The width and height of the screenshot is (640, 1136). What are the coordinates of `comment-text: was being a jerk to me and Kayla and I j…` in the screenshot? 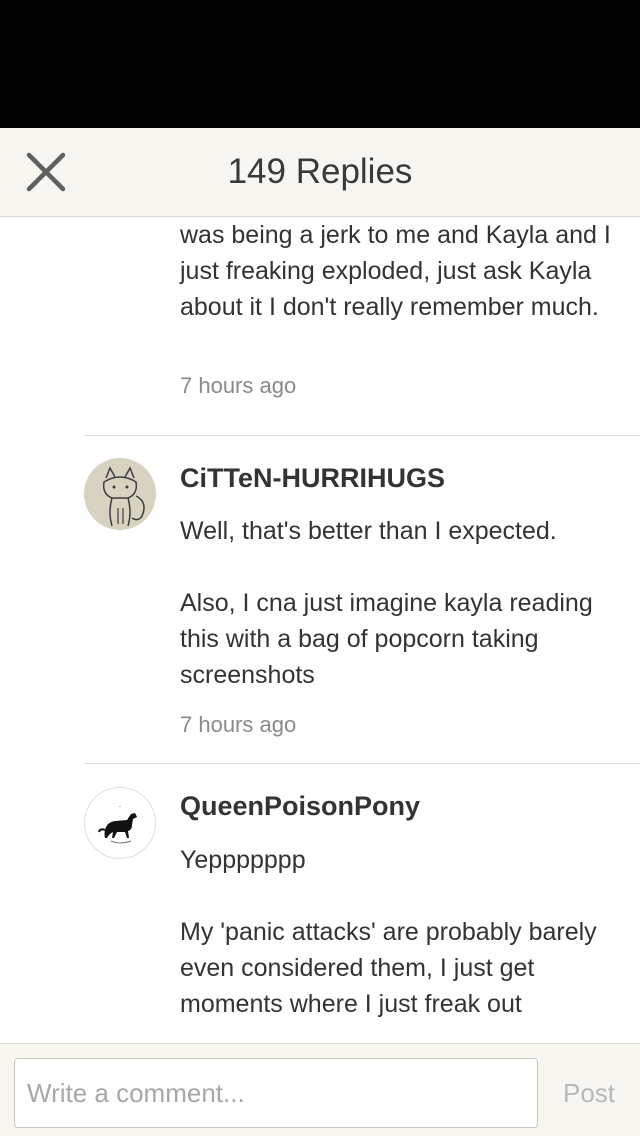 It's located at (399, 271).